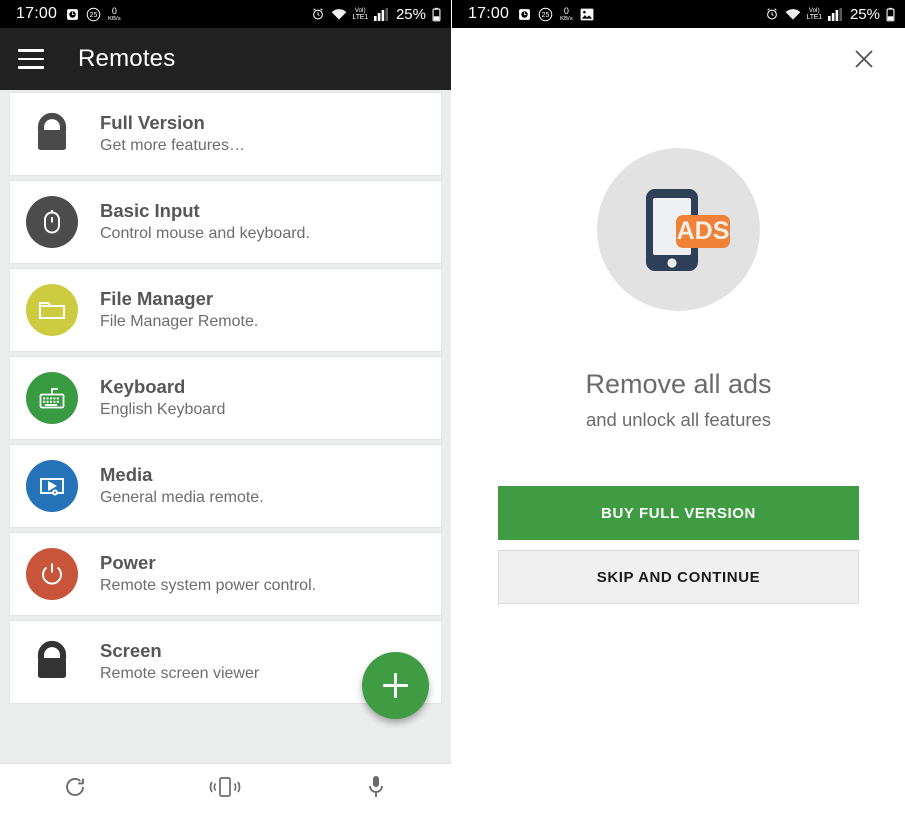 This screenshot has height=815, width=905. I want to click on list-item-text: Media General media remote., so click(182, 486).